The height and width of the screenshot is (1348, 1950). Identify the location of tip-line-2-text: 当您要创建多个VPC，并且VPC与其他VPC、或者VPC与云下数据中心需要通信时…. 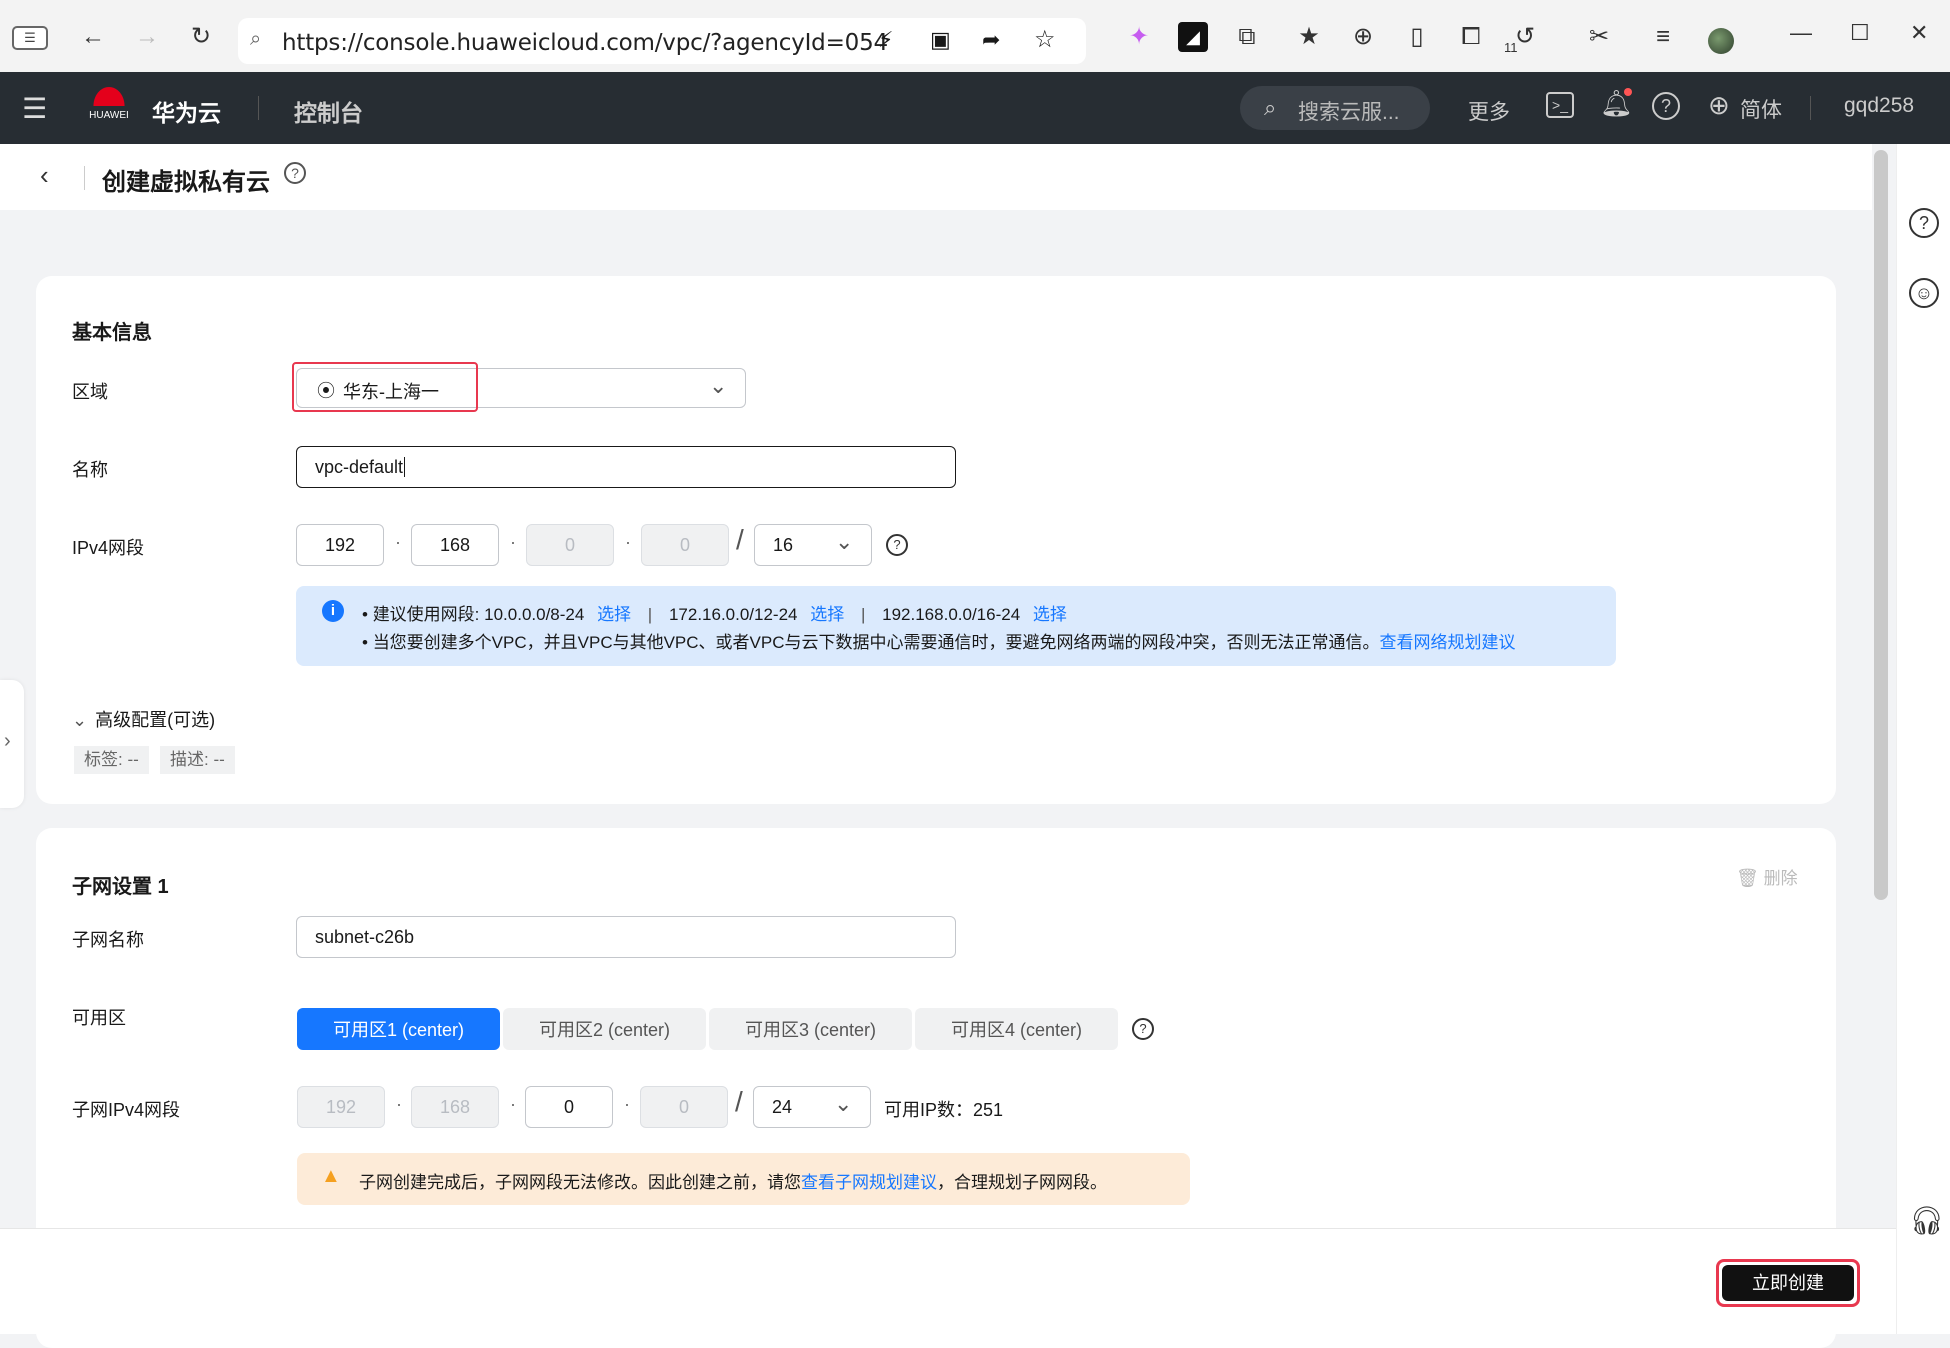
(876, 642).